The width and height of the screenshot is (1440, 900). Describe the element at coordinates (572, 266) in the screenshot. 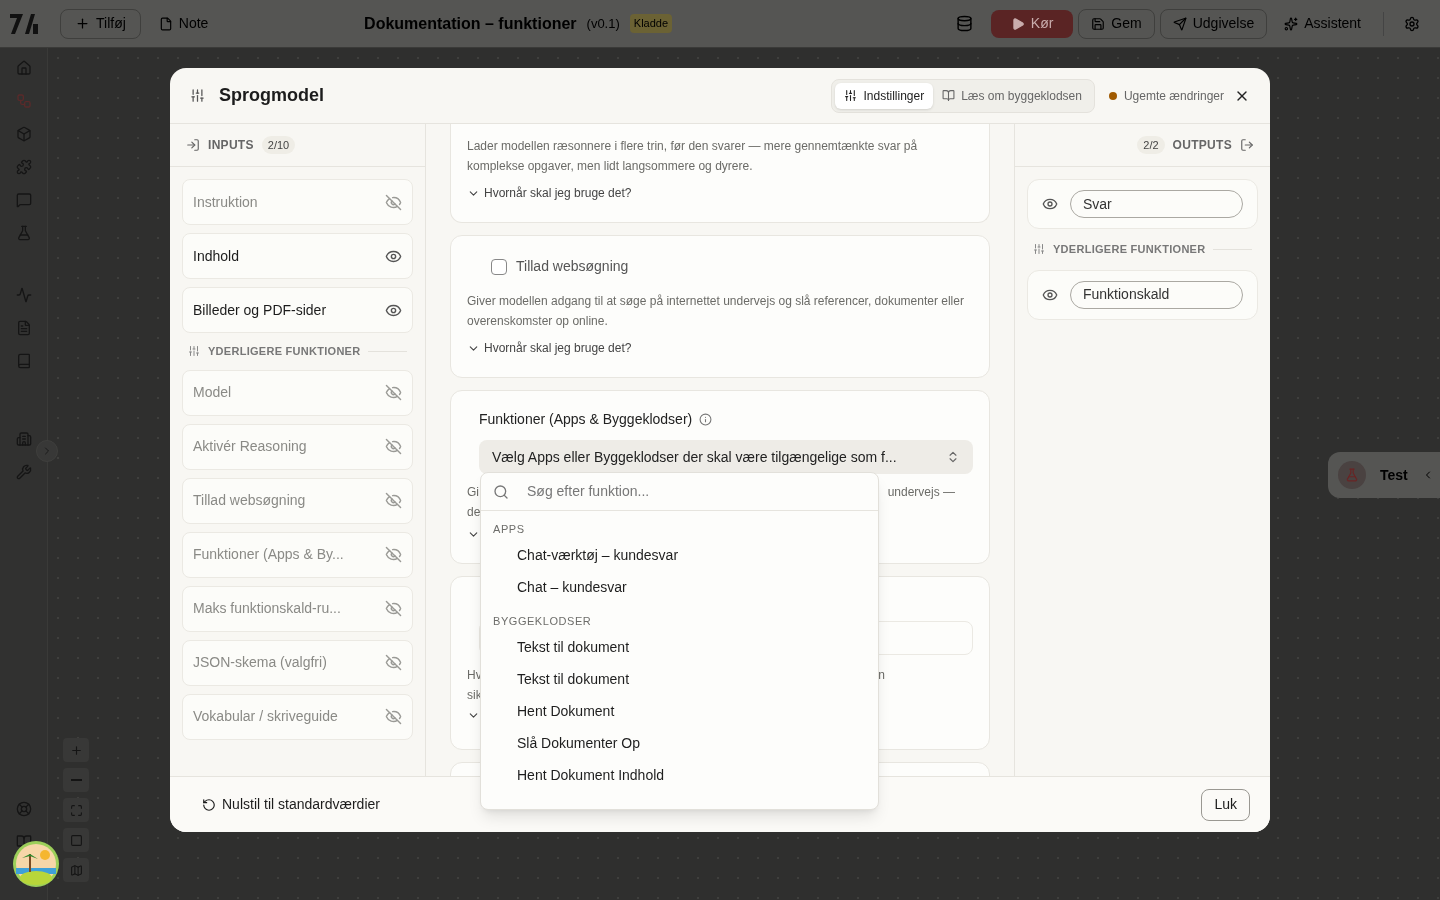

I see `checkbox-label: Tillad websøgning` at that location.